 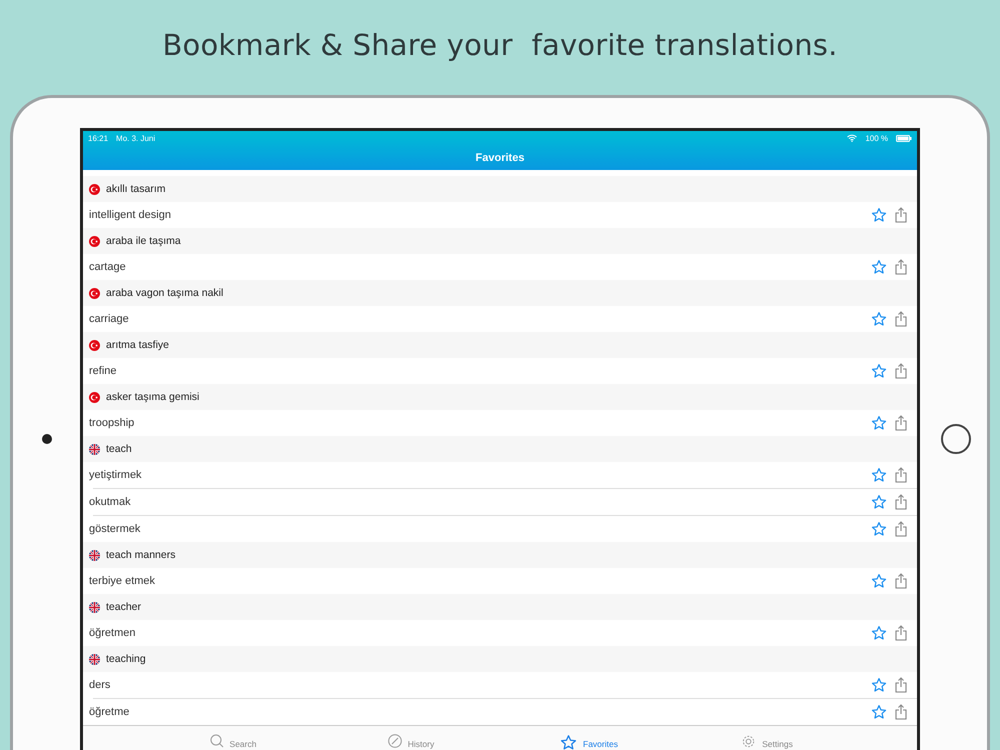 I want to click on compass-icon, so click(x=395, y=741).